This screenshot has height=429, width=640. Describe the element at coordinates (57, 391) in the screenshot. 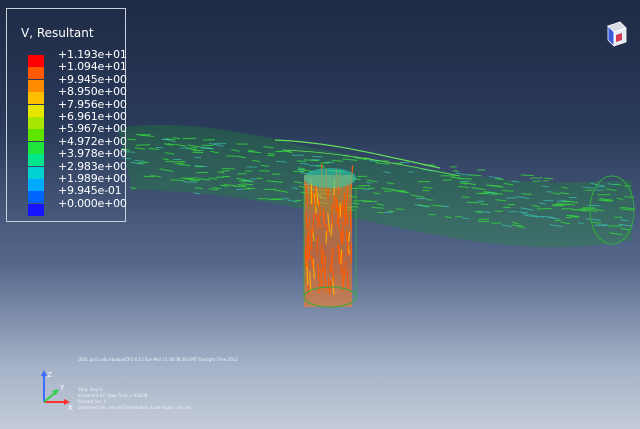

I see `xyz-triad-icon: Z X Y` at that location.